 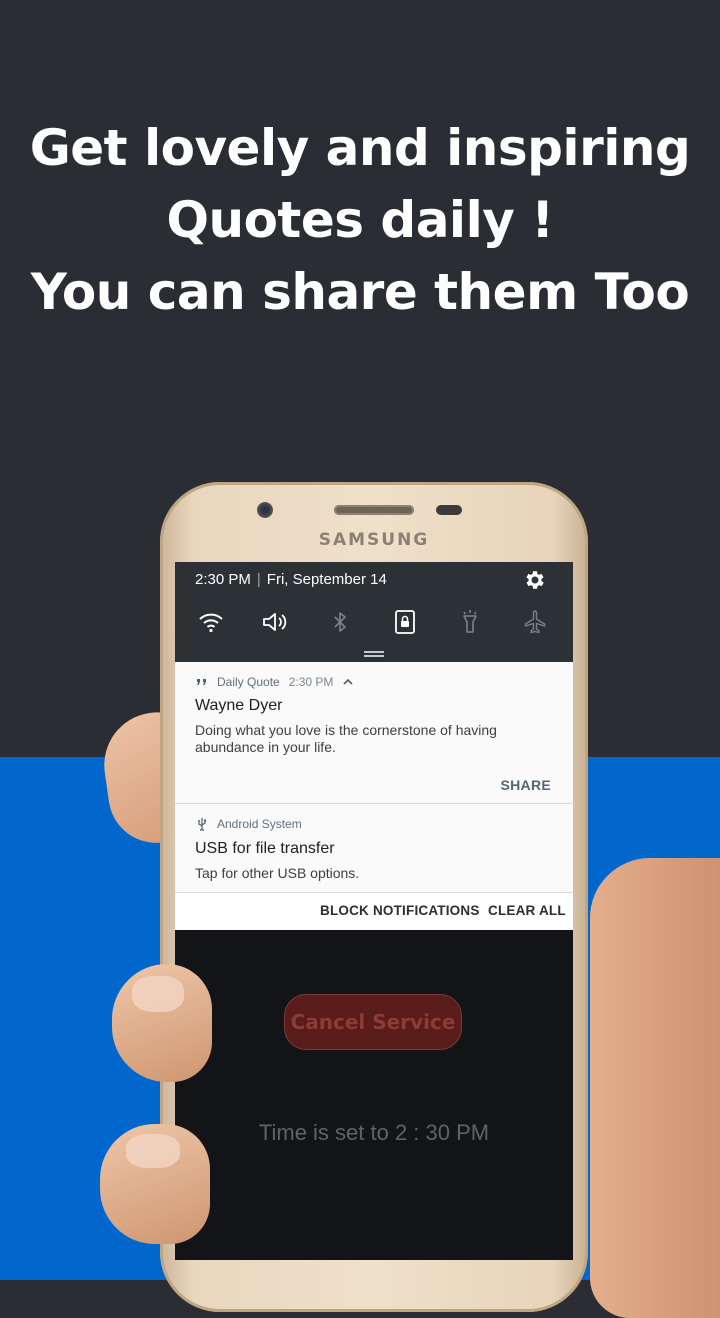 What do you see at coordinates (311, 682) in the screenshot?
I see `notification-time: 2:30 PM` at bounding box center [311, 682].